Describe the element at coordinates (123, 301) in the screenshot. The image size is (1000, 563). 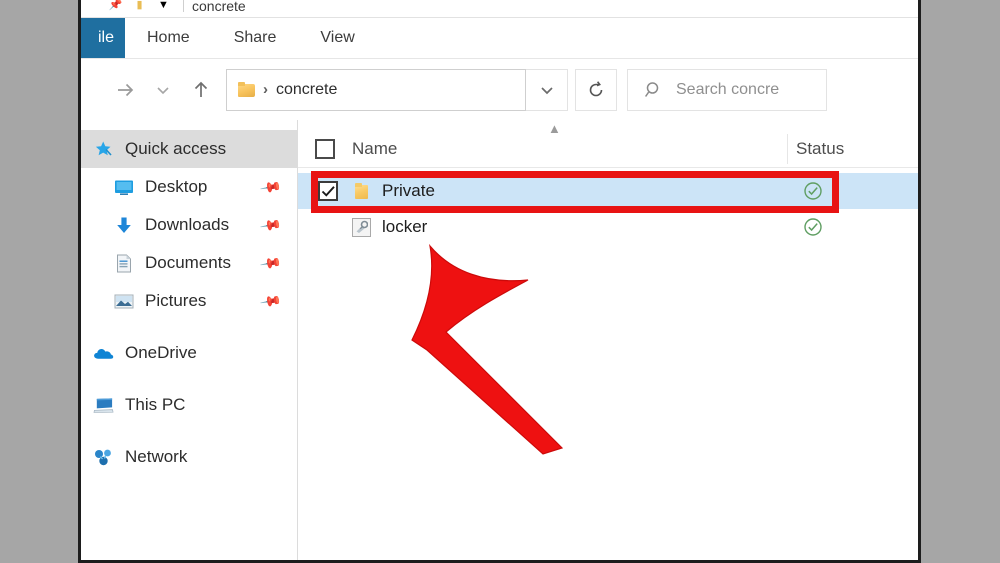
I see `picture-icon` at that location.